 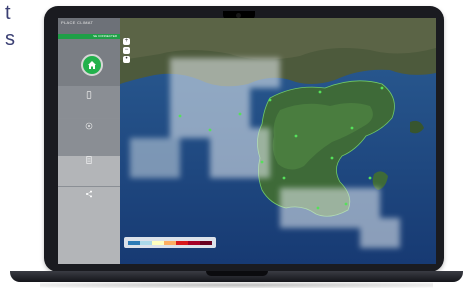 What do you see at coordinates (236, 285) in the screenshot?
I see `laptop-shadow` at bounding box center [236, 285].